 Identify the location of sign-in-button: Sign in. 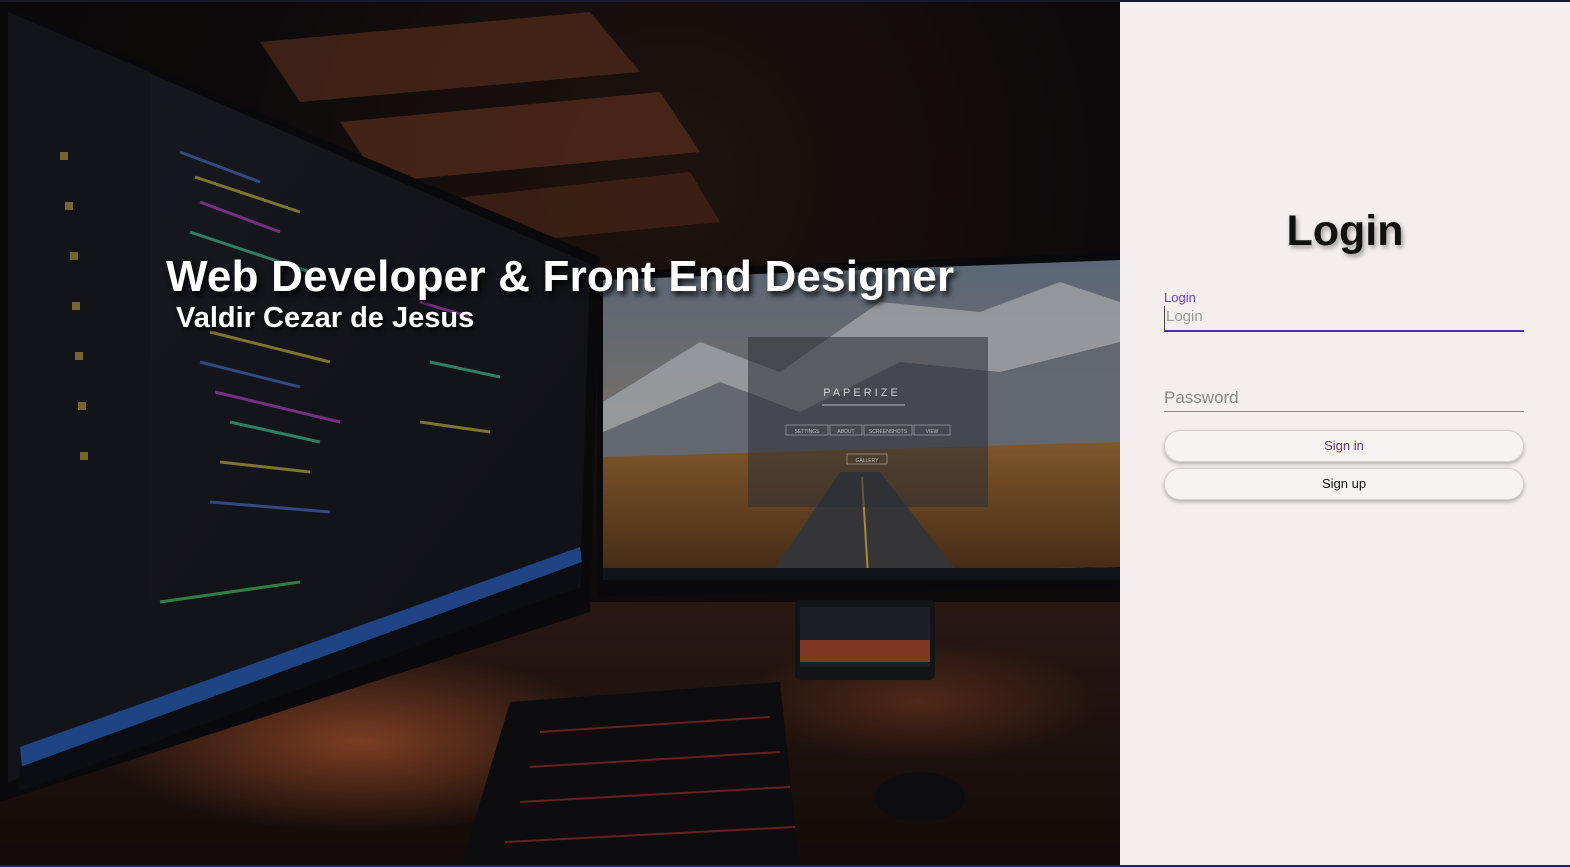
(1344, 446).